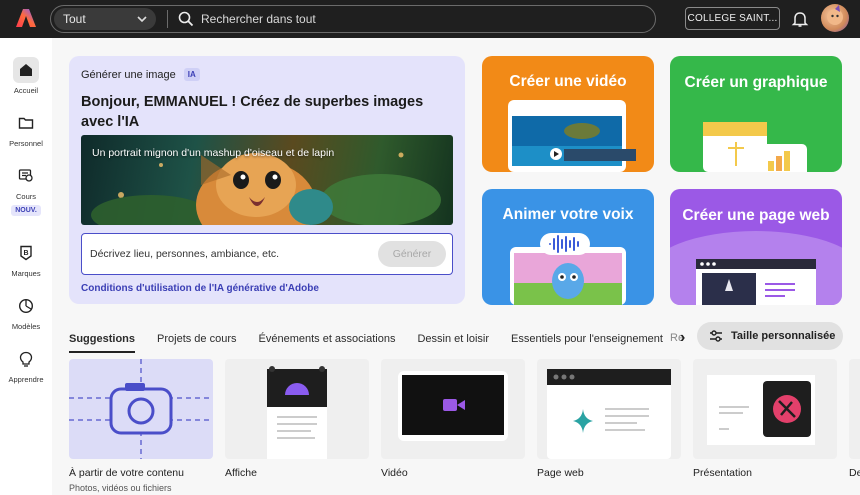  I want to click on presentation-icon, so click(761, 410).